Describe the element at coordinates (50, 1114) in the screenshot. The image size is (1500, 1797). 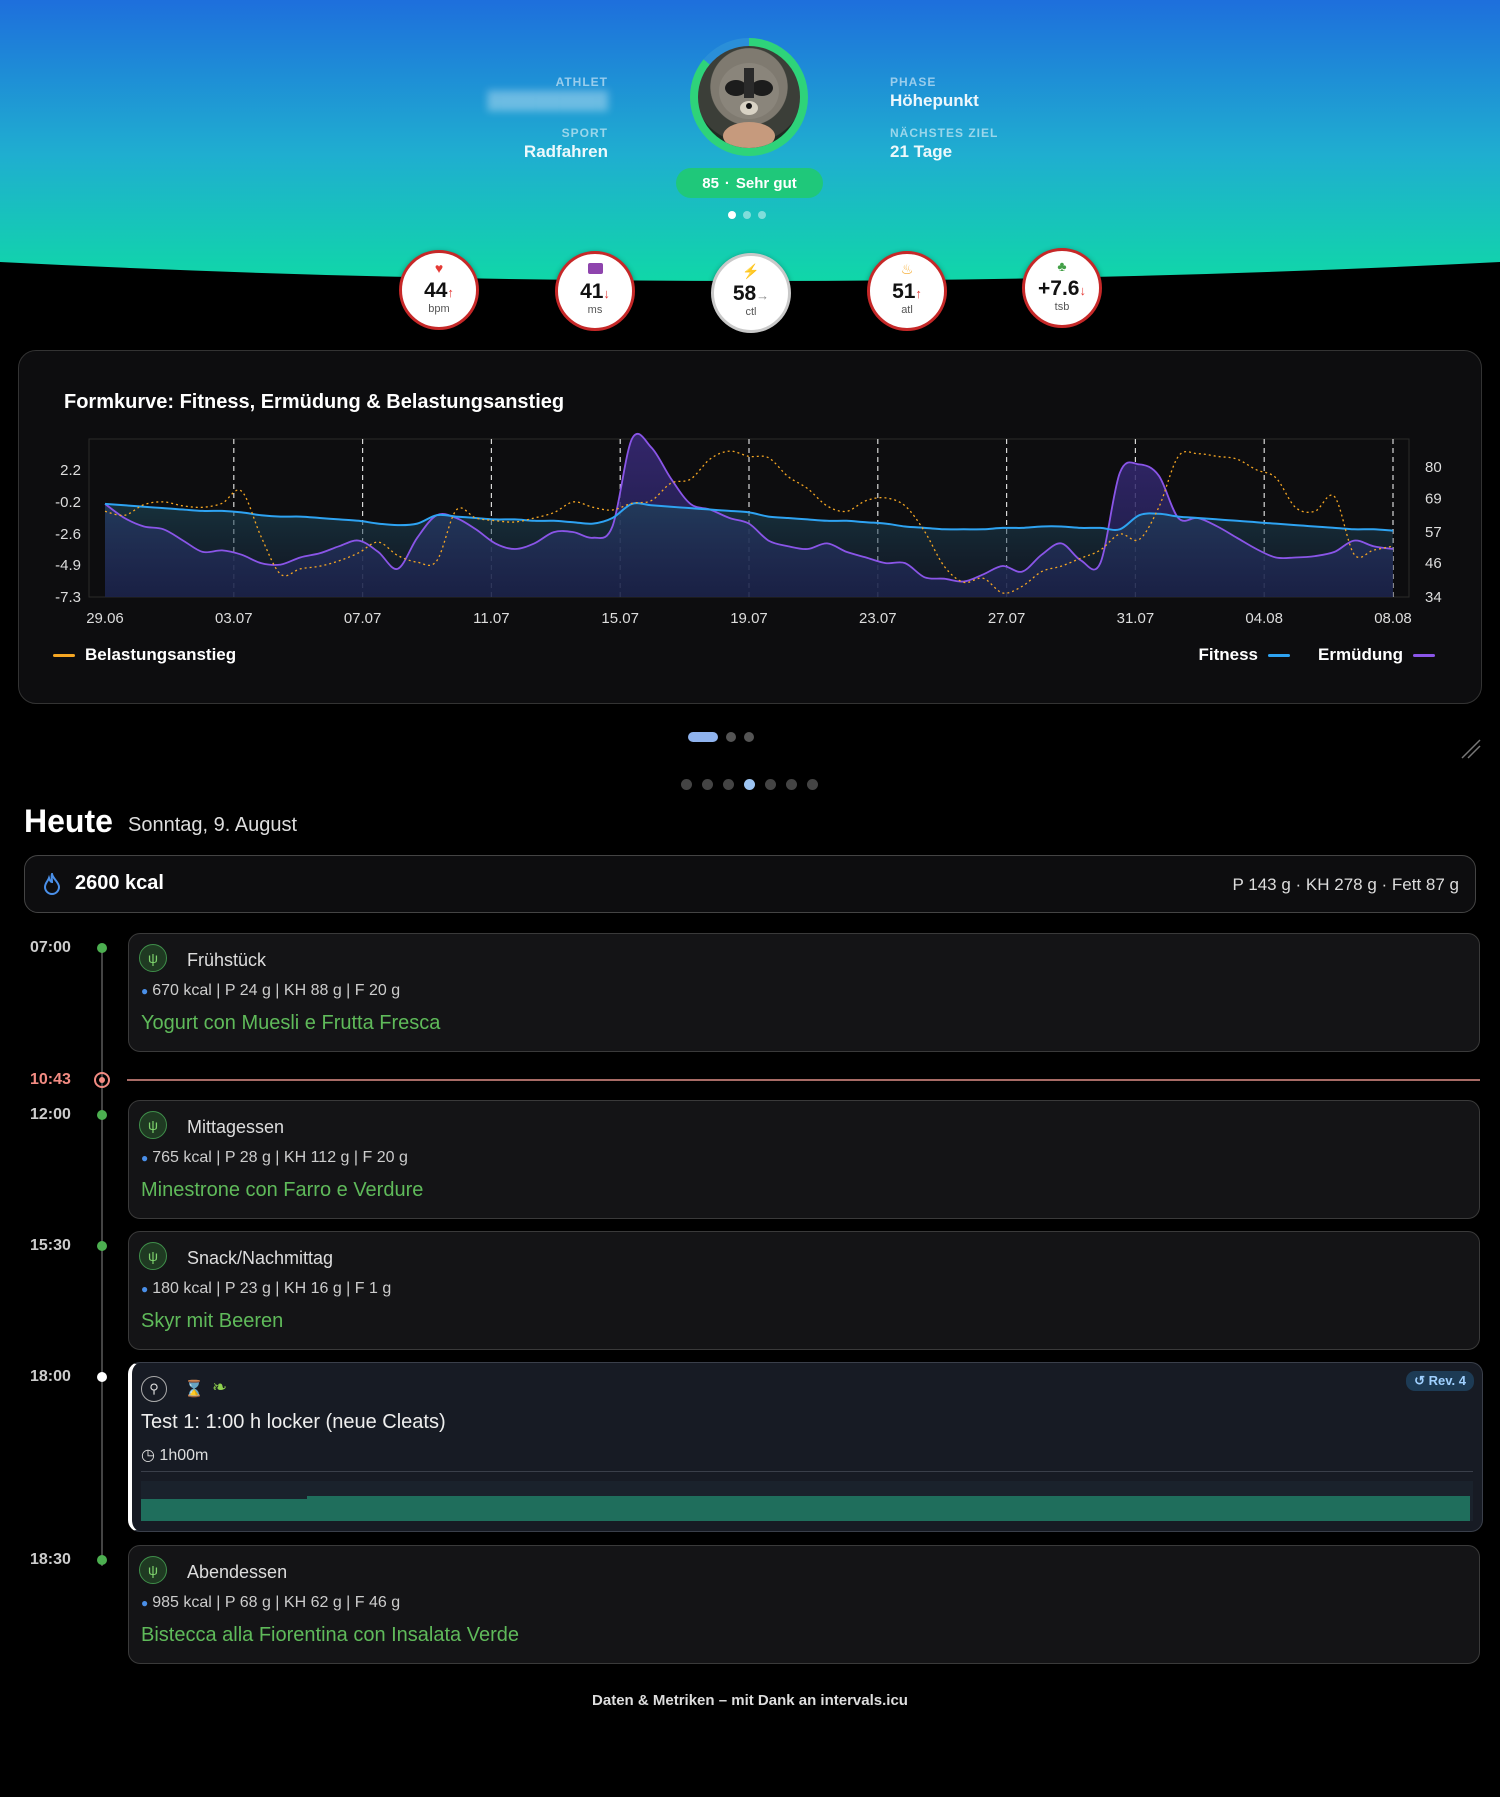
I see `meal-time: 12:00` at that location.